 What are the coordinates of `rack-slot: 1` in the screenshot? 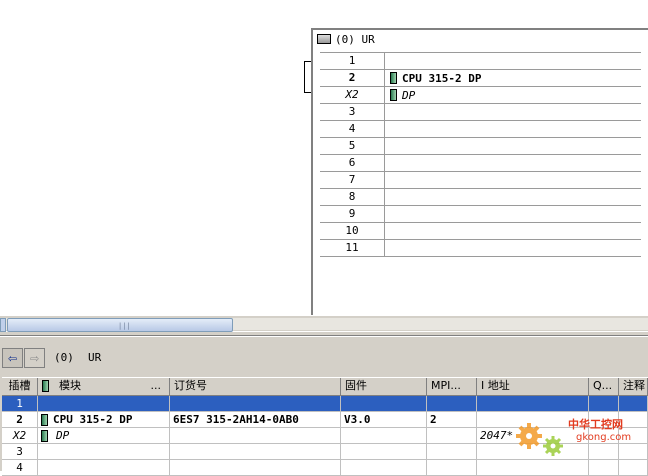 It's located at (352, 61).